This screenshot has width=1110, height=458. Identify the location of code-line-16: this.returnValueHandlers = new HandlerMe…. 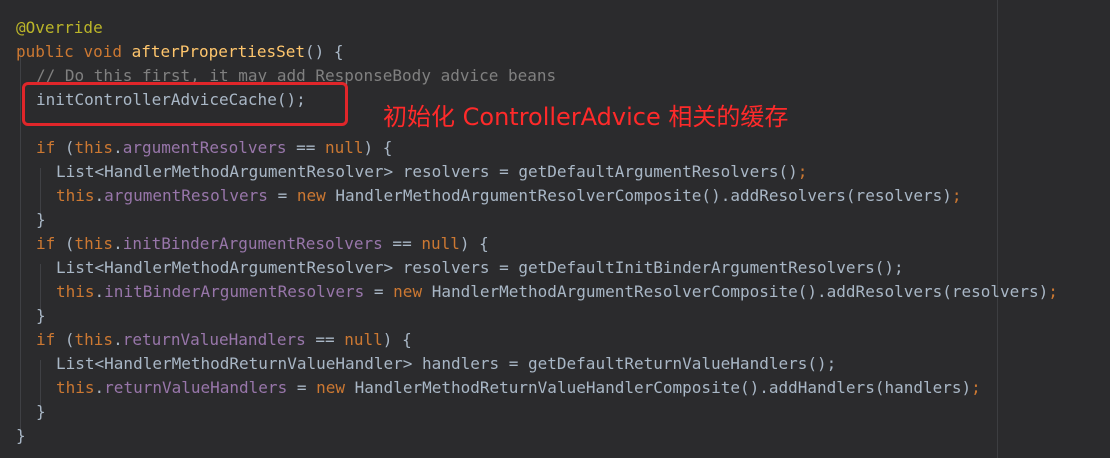
(518, 388).